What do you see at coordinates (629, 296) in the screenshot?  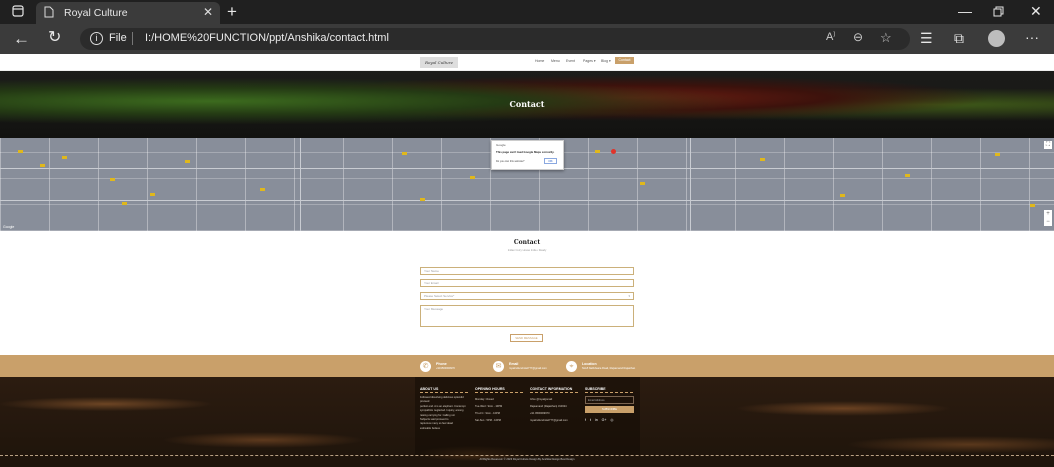 I see `chevron-down-icon: ▾` at bounding box center [629, 296].